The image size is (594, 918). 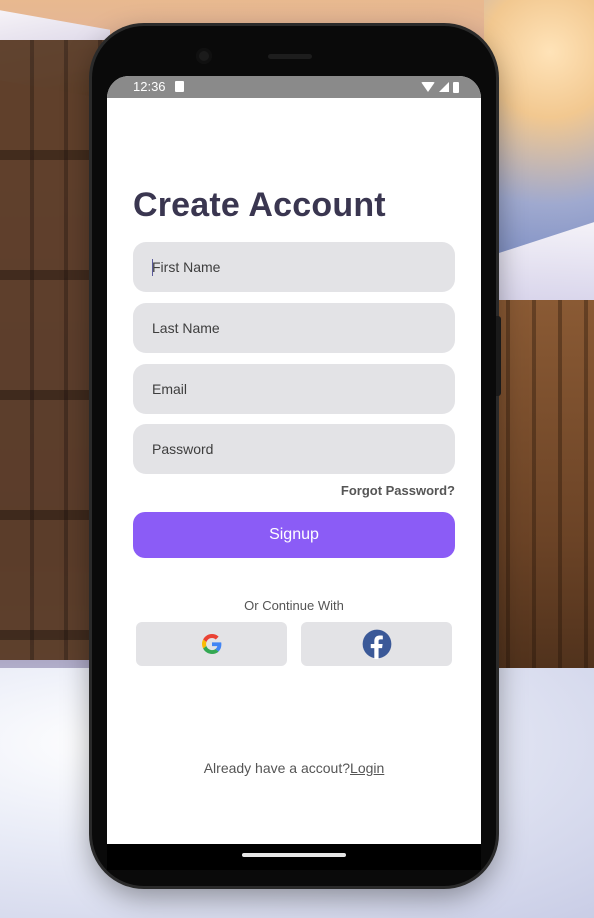 What do you see at coordinates (179, 86) in the screenshot?
I see `sim-card-icon` at bounding box center [179, 86].